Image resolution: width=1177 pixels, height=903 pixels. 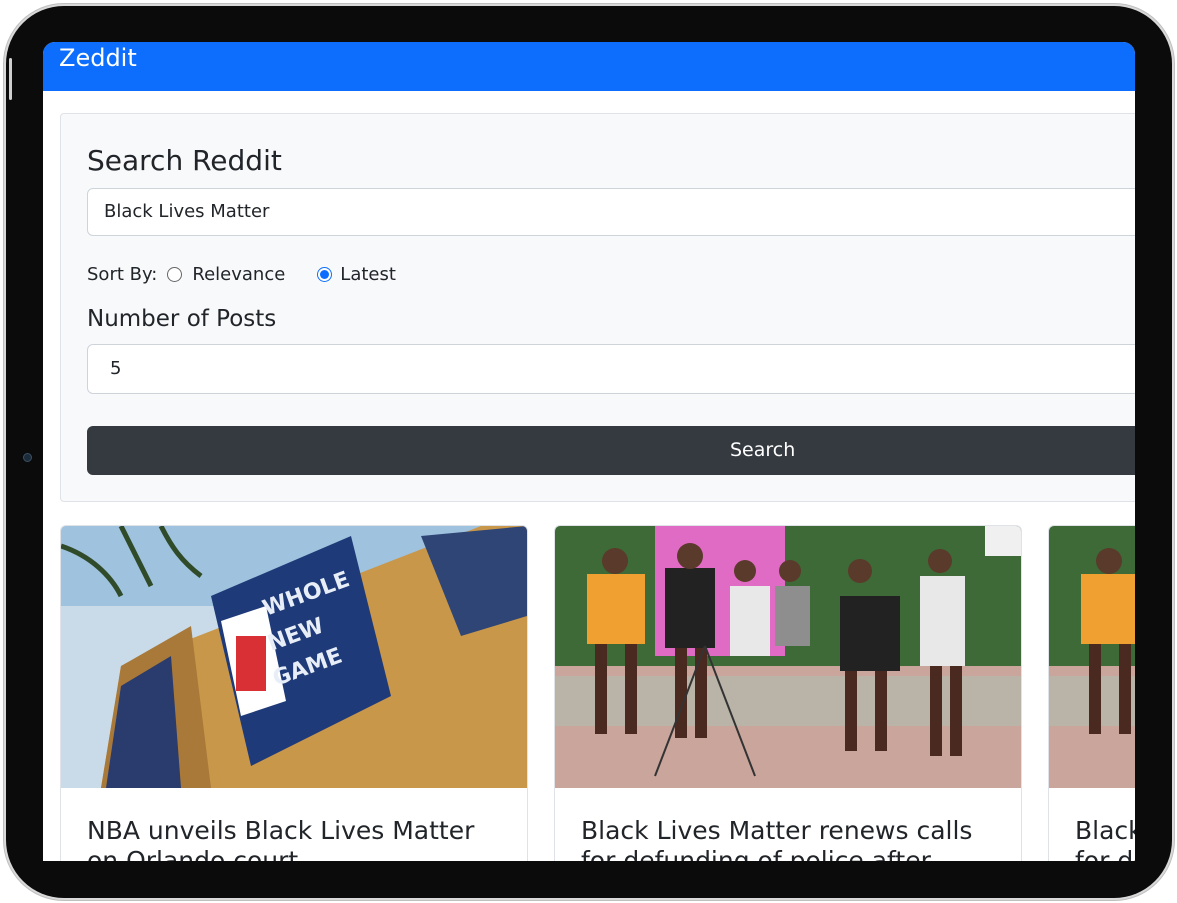 What do you see at coordinates (182, 319) in the screenshot?
I see `posts-heading: Number of Posts` at bounding box center [182, 319].